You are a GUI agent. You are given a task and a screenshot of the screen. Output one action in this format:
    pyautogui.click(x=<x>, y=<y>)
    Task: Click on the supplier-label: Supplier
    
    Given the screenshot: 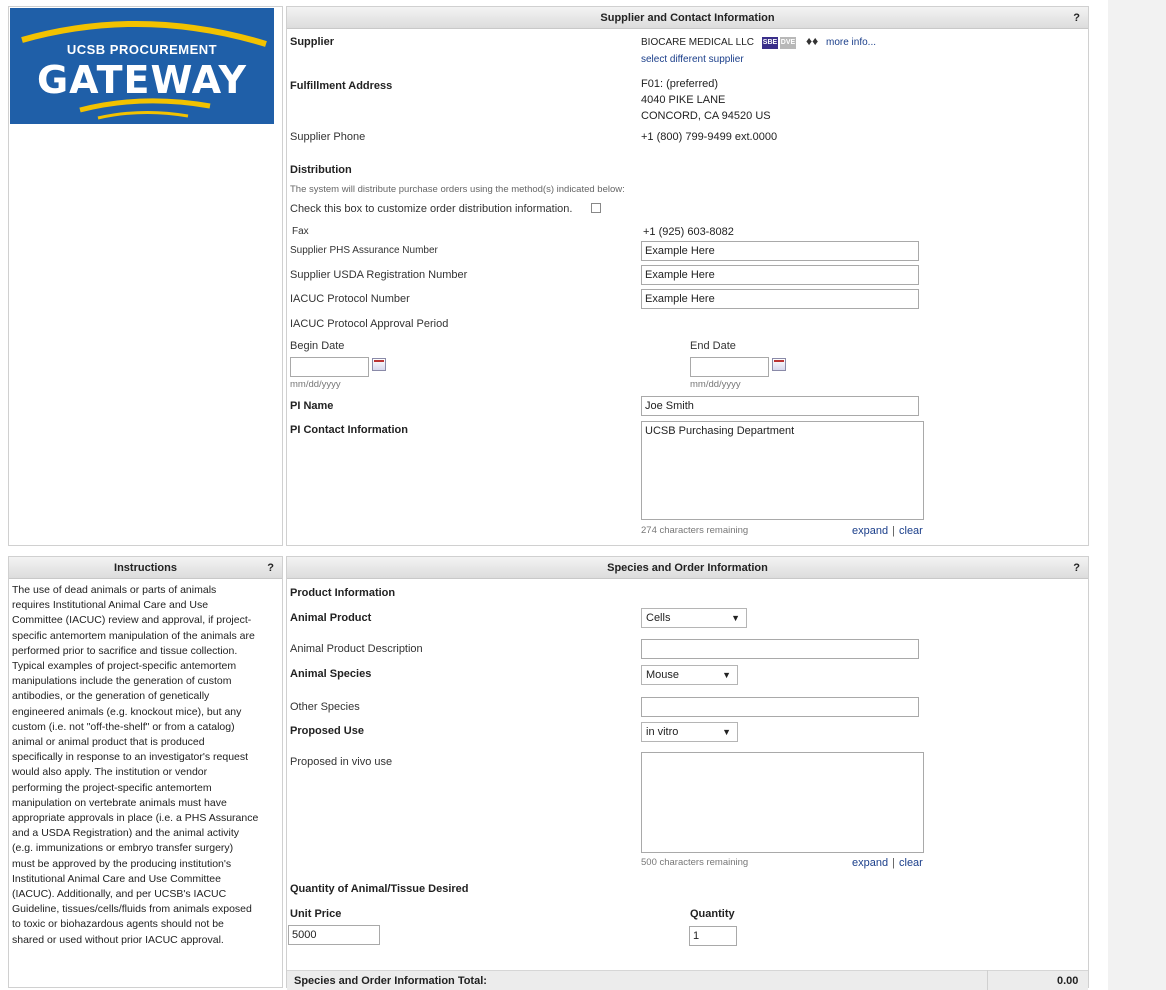 What is the action you would take?
    pyautogui.click(x=312, y=42)
    